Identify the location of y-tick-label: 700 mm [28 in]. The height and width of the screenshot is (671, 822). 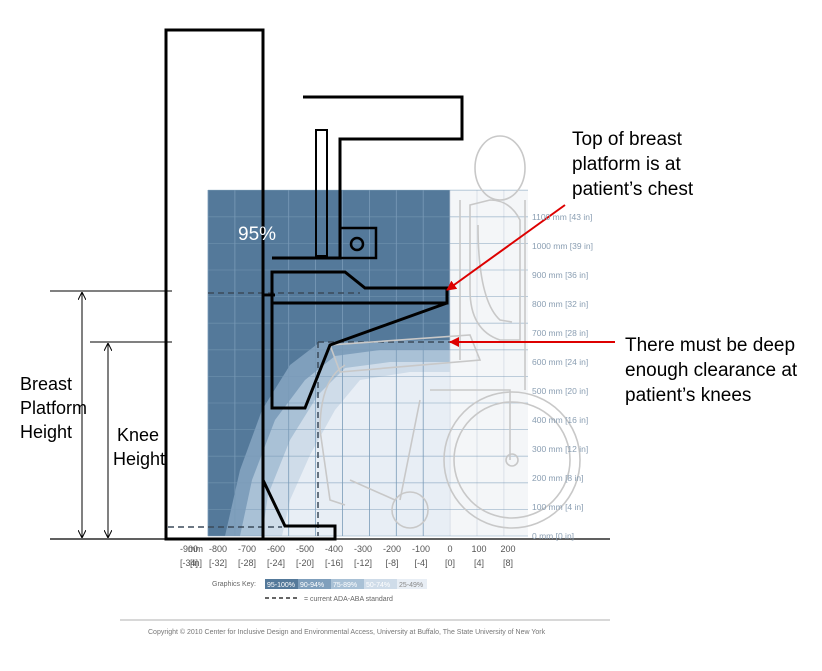
(560, 333).